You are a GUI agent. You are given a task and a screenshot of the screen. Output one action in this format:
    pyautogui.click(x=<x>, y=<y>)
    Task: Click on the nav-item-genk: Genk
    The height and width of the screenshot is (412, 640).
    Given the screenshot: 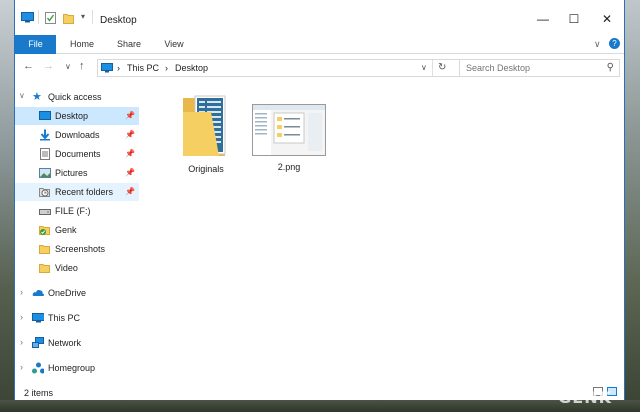 What is the action you would take?
    pyautogui.click(x=77, y=230)
    